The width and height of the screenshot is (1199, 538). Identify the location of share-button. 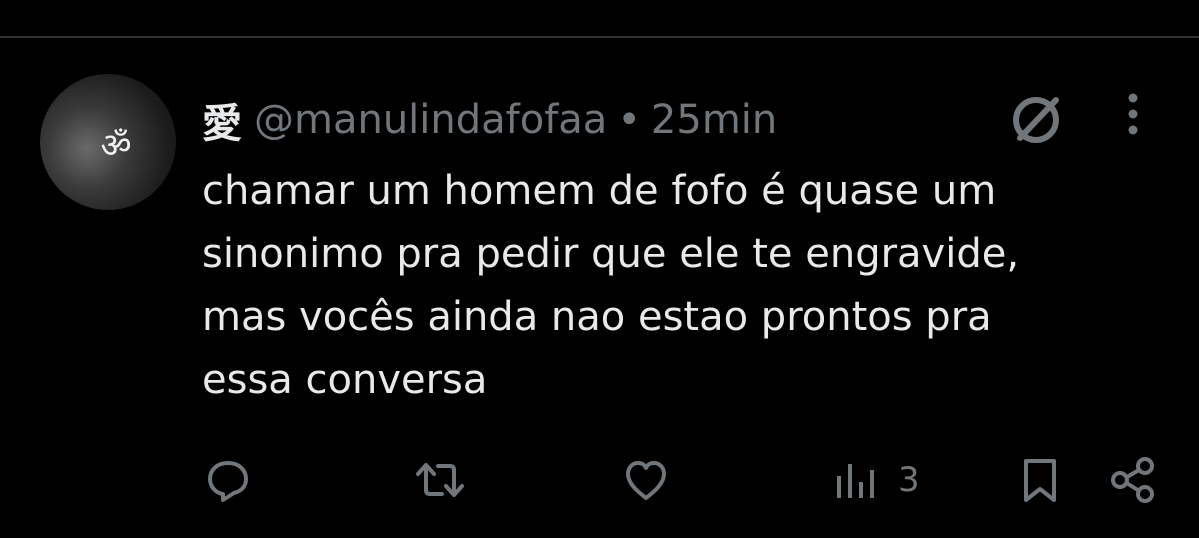
(1132, 480).